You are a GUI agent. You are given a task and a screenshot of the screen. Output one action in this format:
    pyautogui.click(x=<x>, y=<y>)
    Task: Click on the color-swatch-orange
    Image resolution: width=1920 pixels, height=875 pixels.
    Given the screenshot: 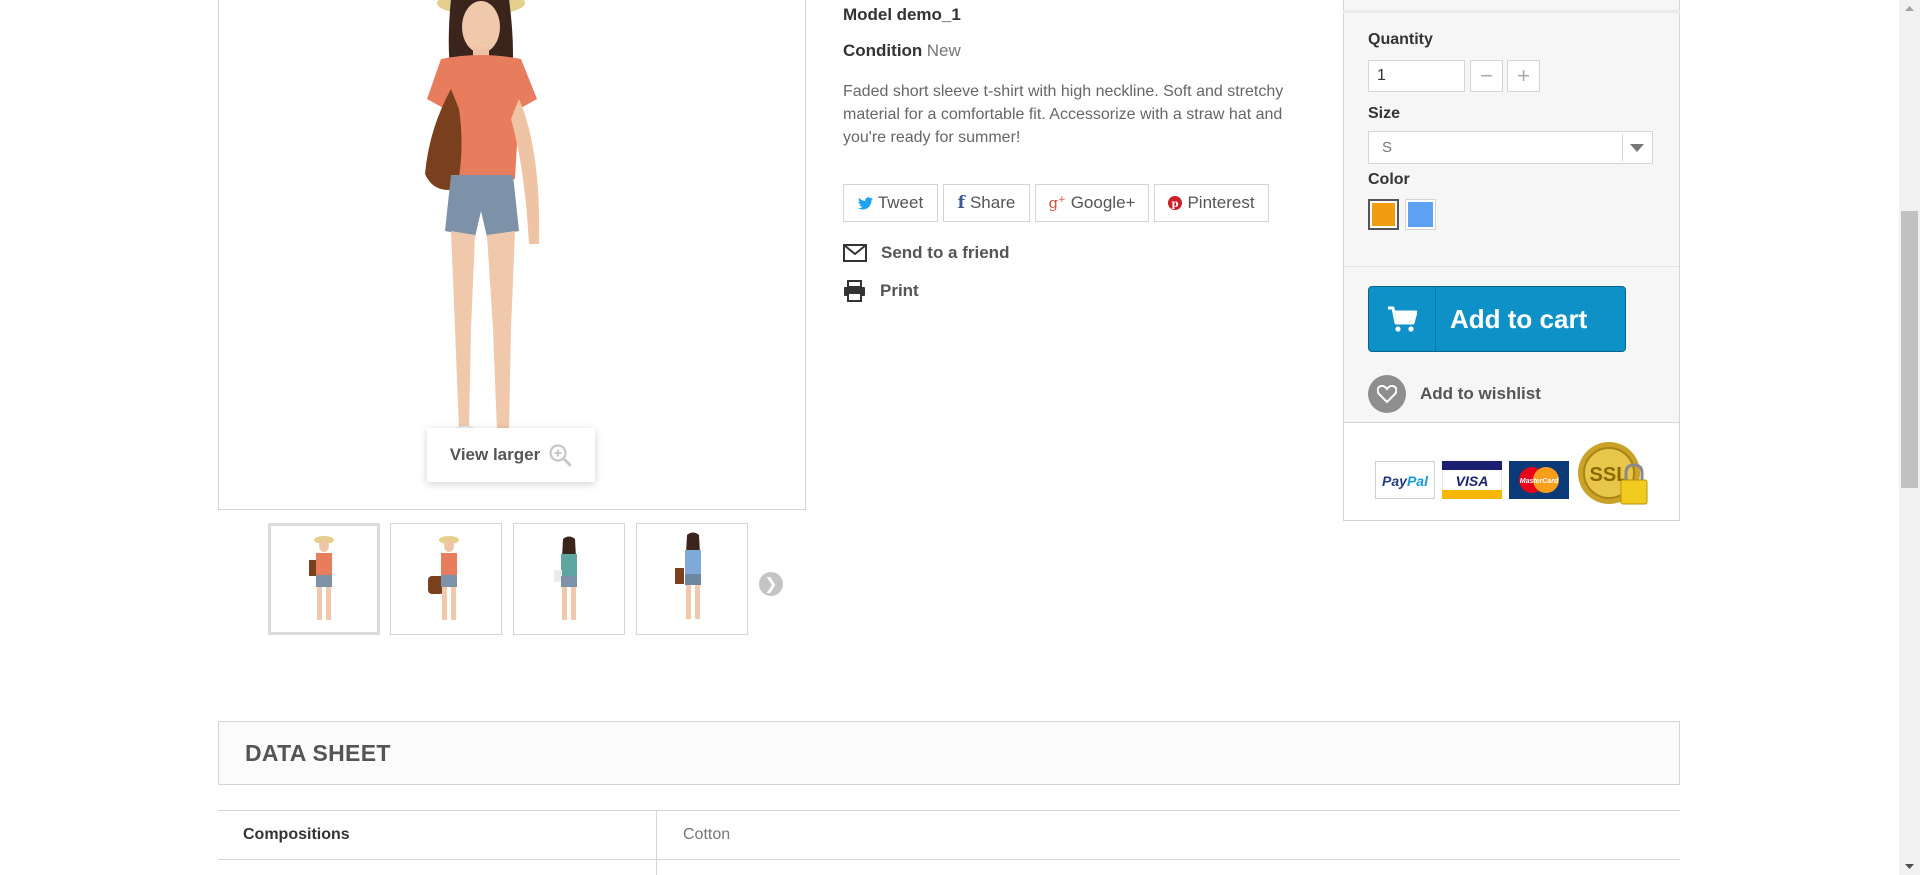 What is the action you would take?
    pyautogui.click(x=1383, y=214)
    